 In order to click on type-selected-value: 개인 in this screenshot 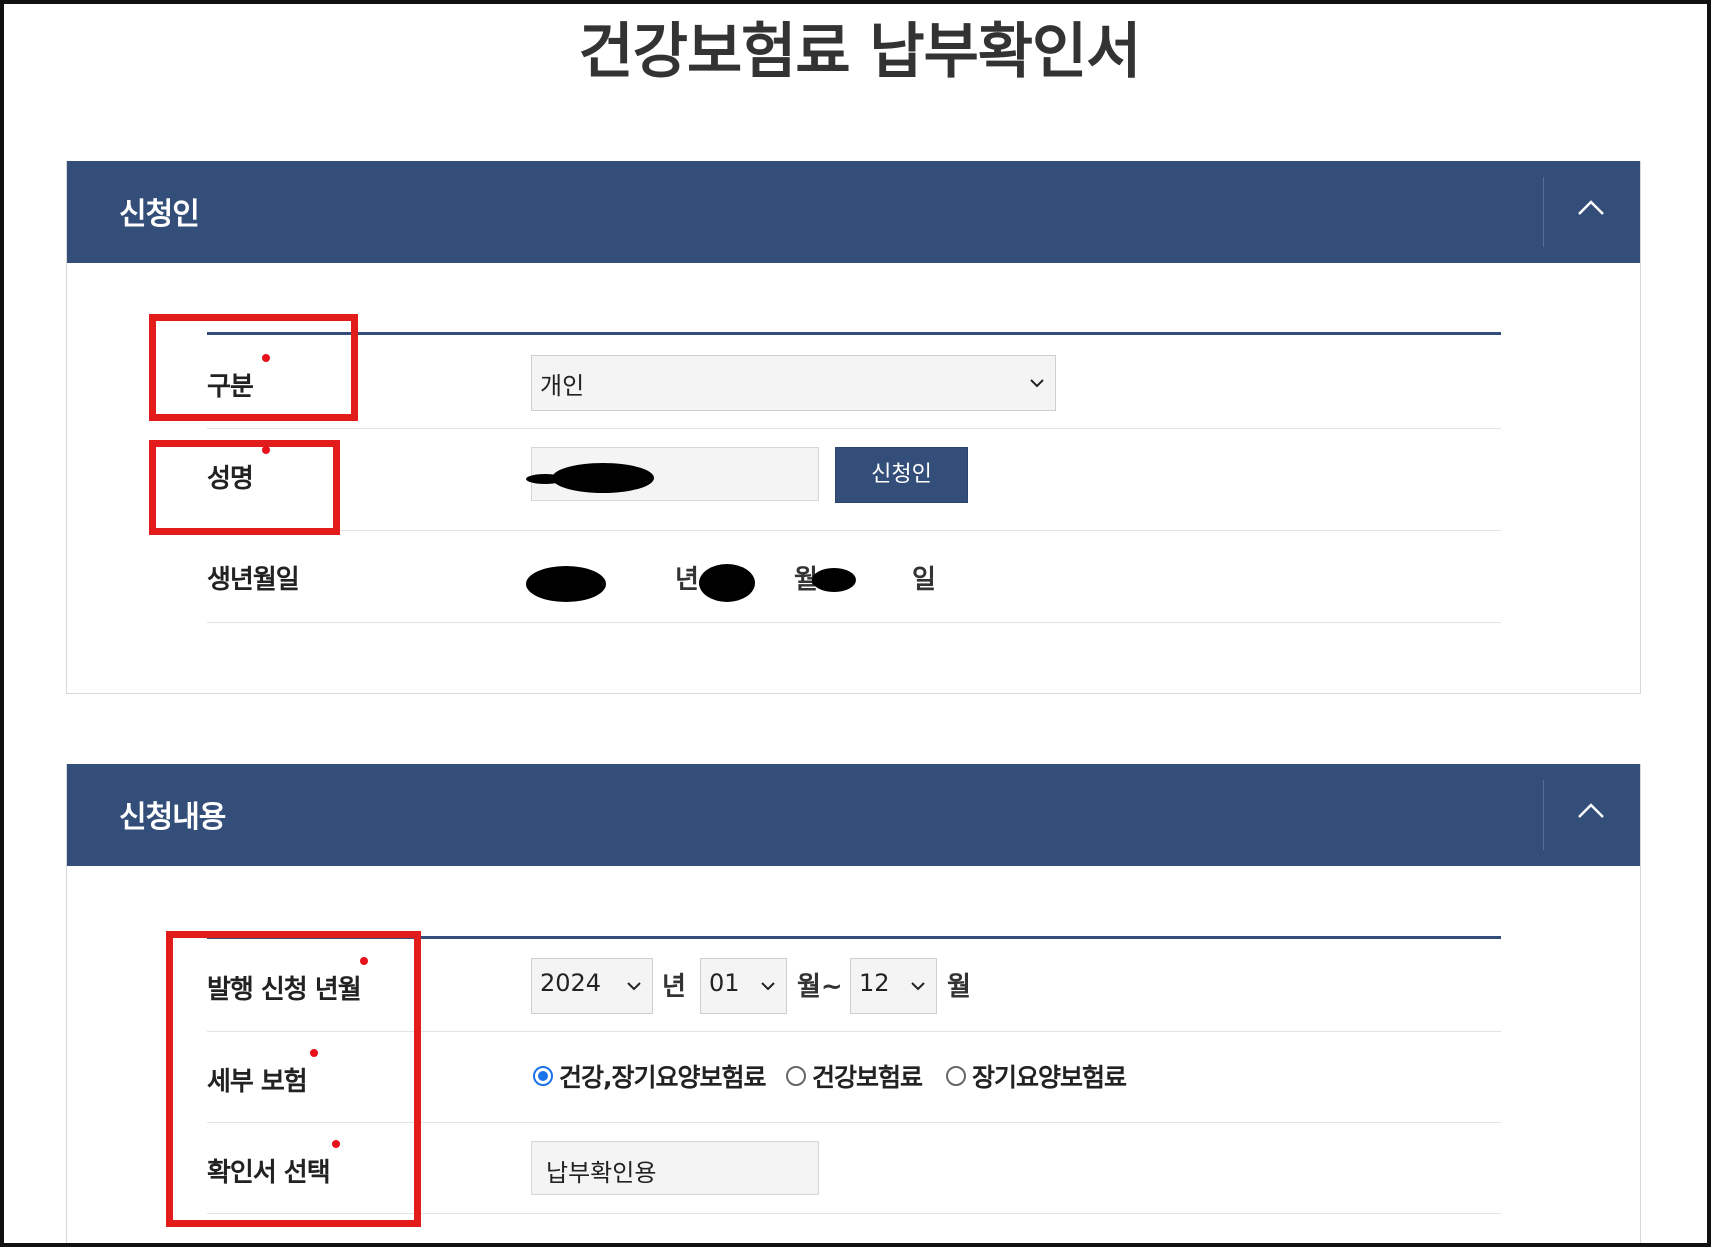, I will do `click(562, 386)`.